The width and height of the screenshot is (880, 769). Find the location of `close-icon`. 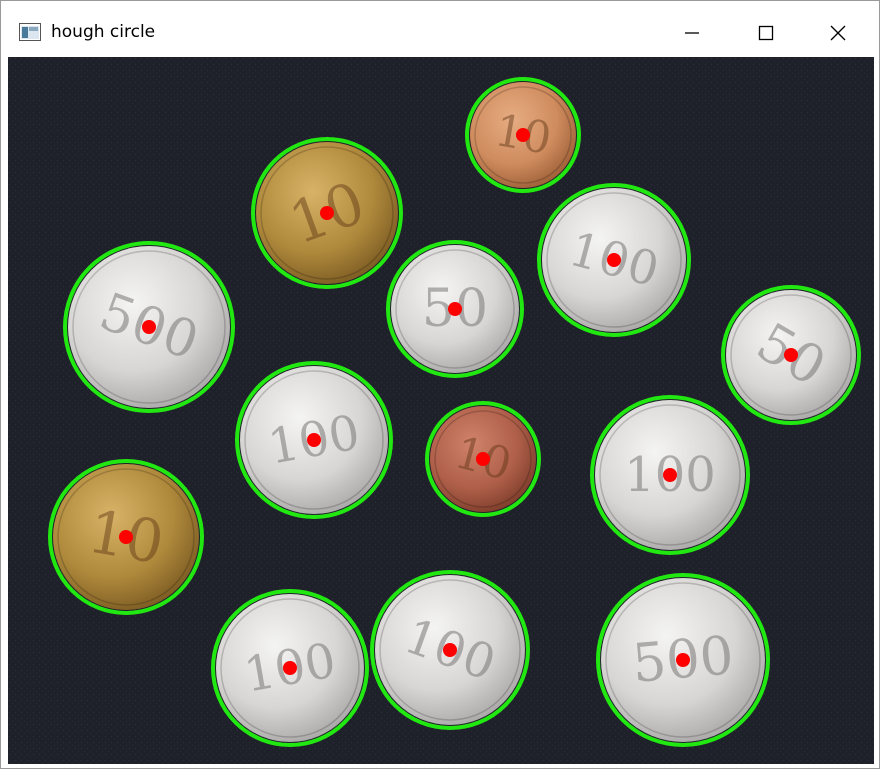

close-icon is located at coordinates (838, 33).